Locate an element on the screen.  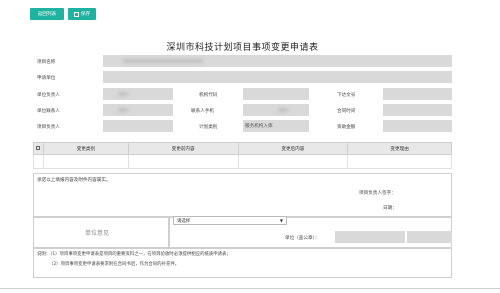
select-all-checkbox is located at coordinates (38, 147).